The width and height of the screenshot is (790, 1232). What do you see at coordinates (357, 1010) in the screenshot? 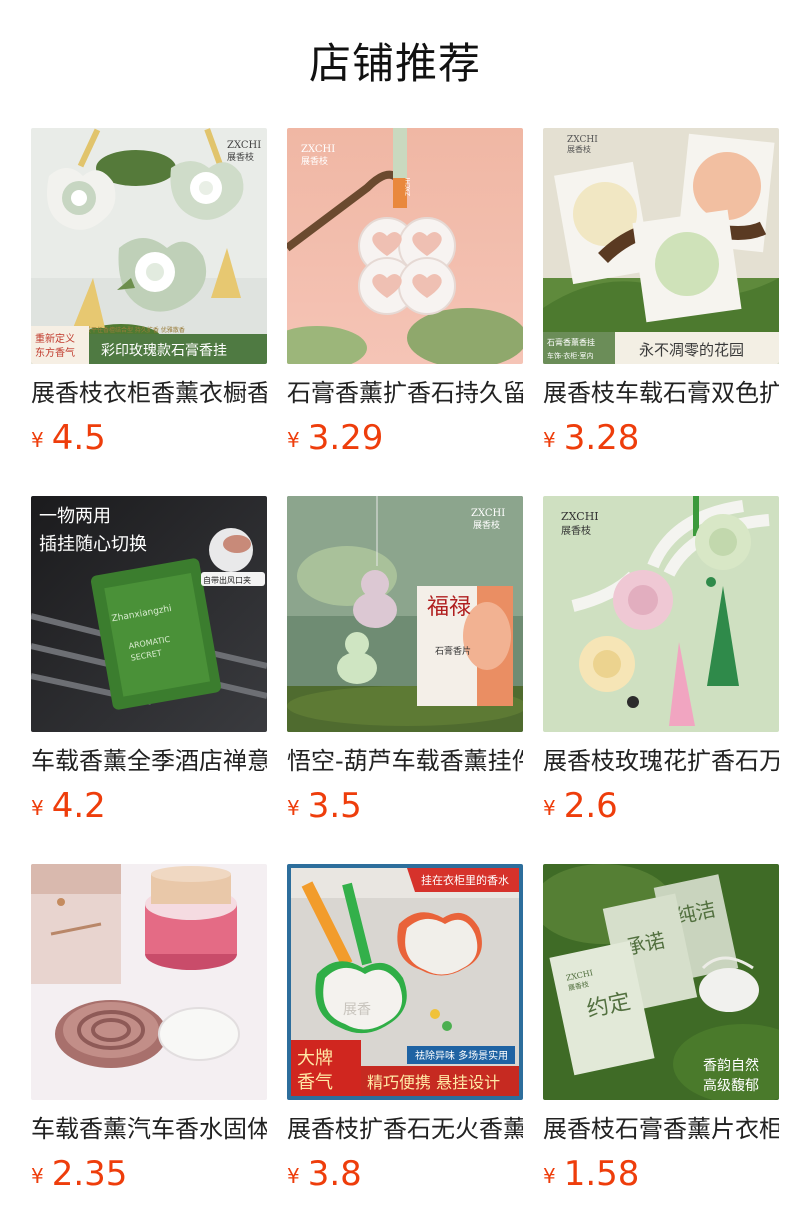
I see `plate-text: 展香` at bounding box center [357, 1010].